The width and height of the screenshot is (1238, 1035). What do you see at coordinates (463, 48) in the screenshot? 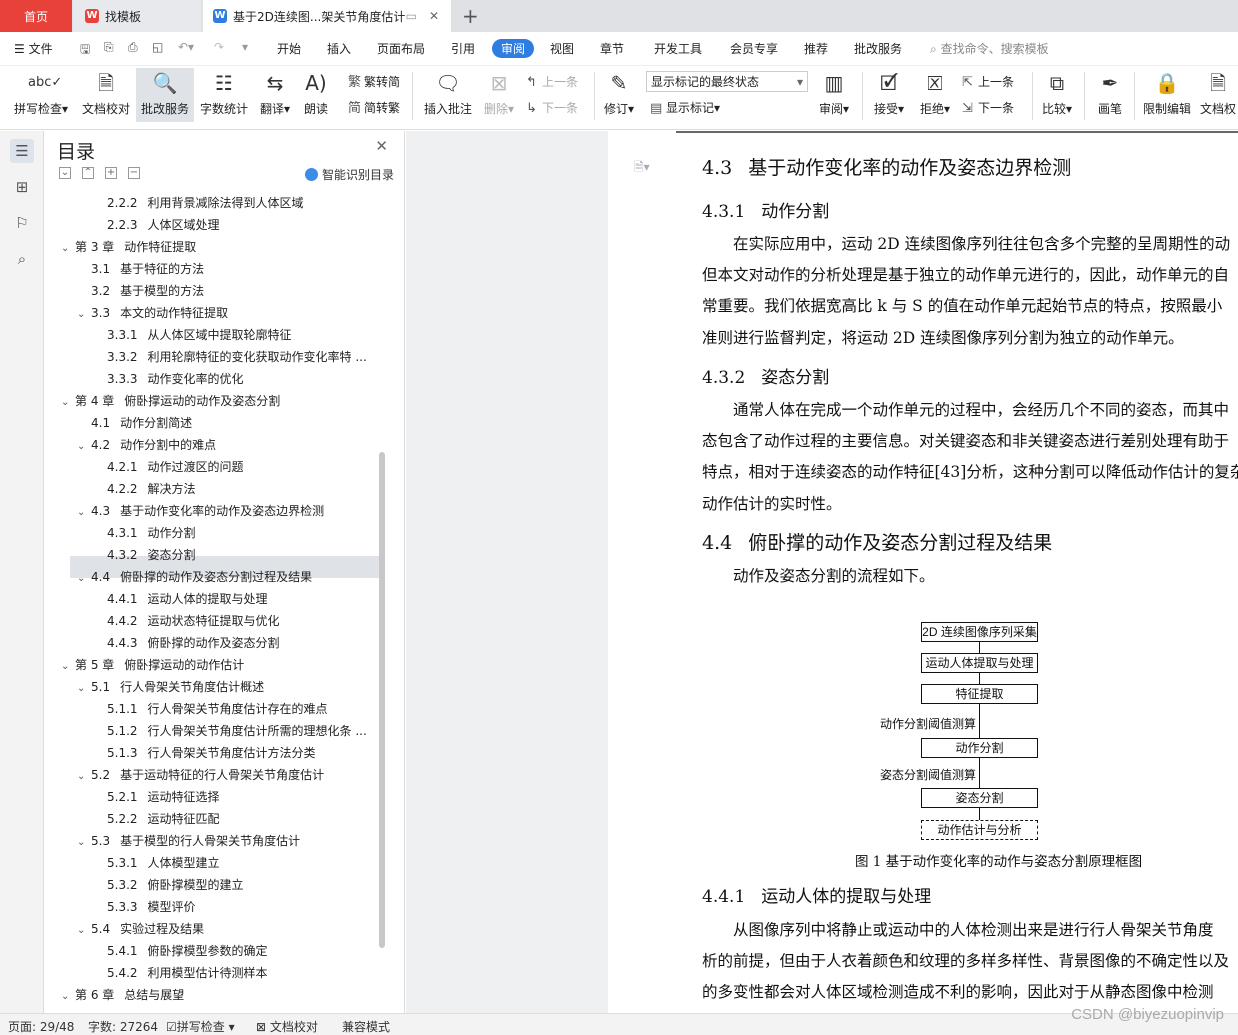
I see `menu-reference: 引用` at bounding box center [463, 48].